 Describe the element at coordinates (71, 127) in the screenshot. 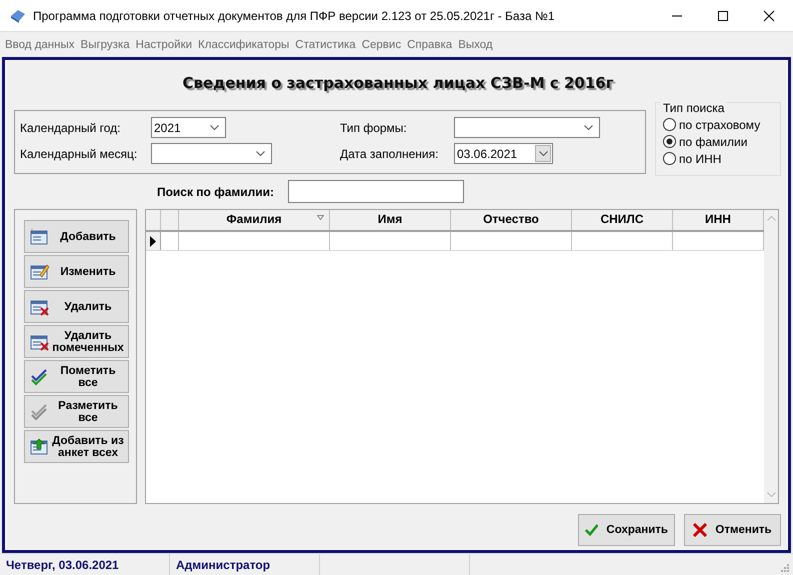

I see `field-label: Календарный год:` at that location.